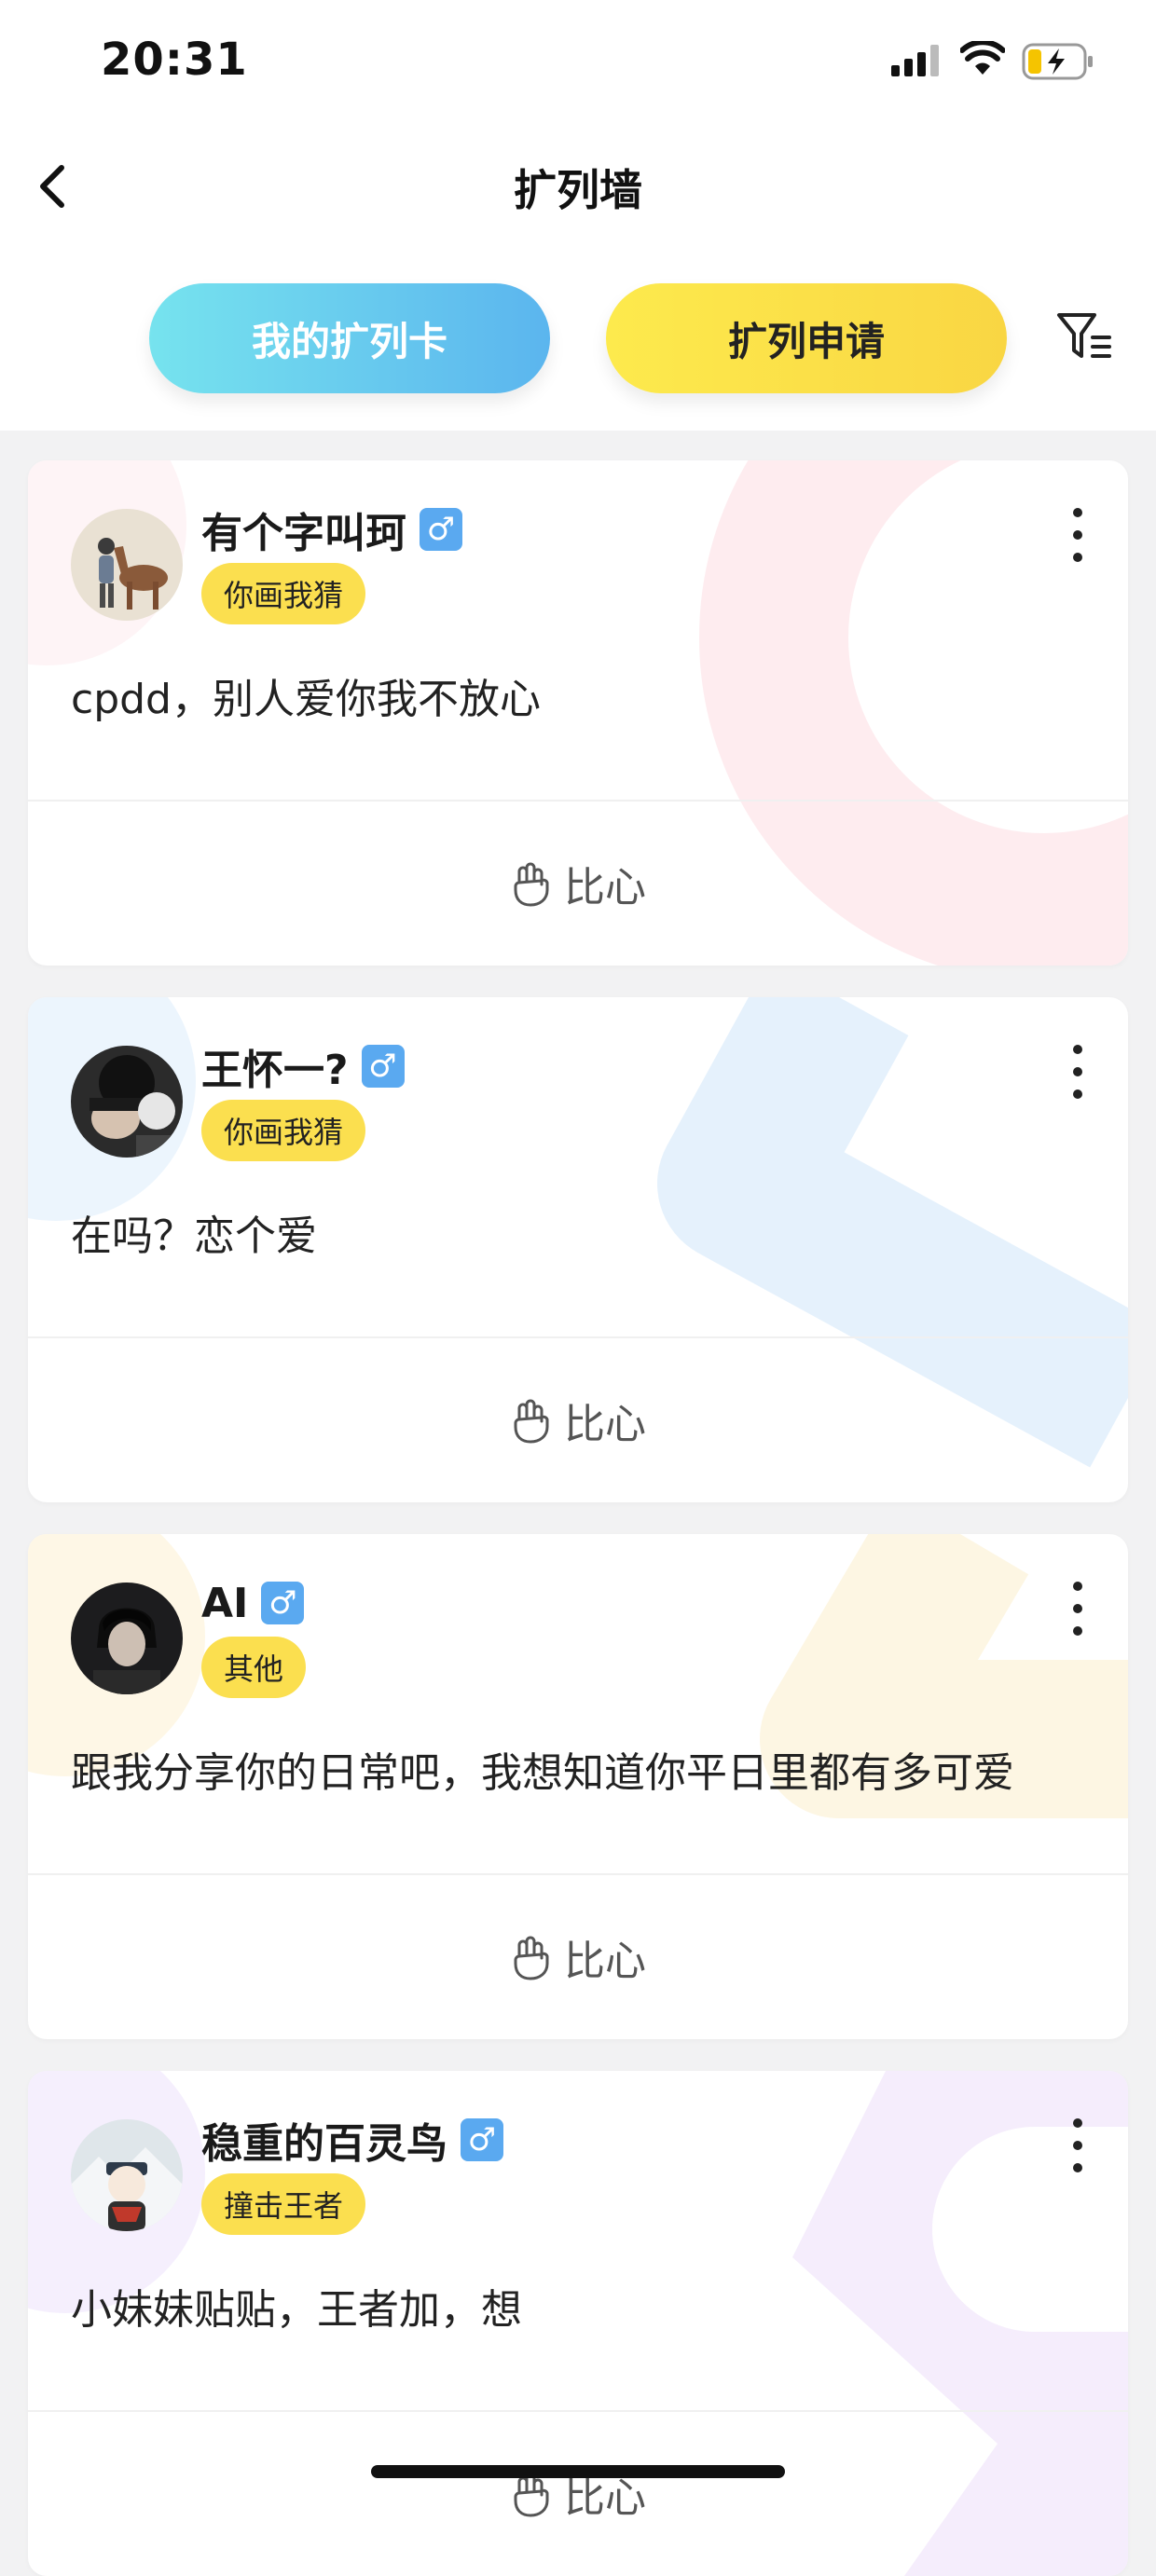 The height and width of the screenshot is (2576, 1156). Describe the element at coordinates (253, 1603) in the screenshot. I see `user-name-row: AI ♂` at that location.